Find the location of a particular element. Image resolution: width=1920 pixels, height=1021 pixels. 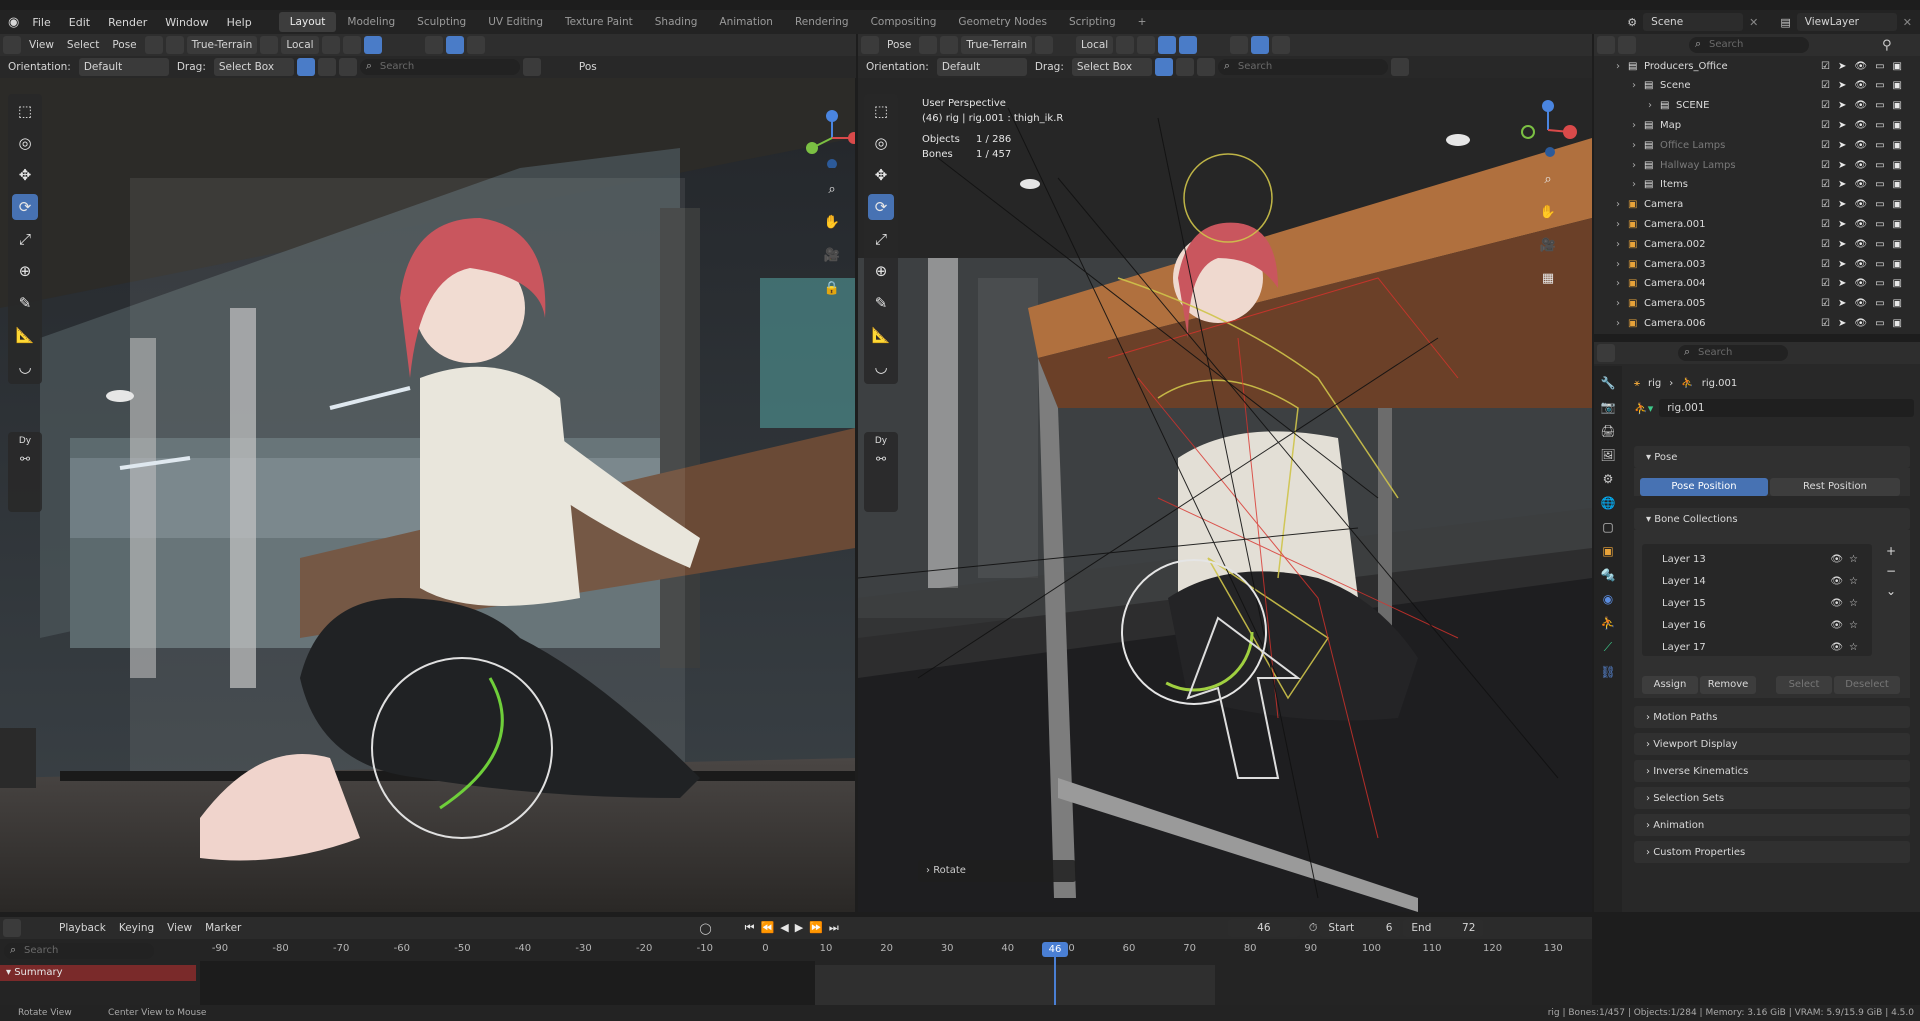

right-editor-type-icon is located at coordinates (870, 45).